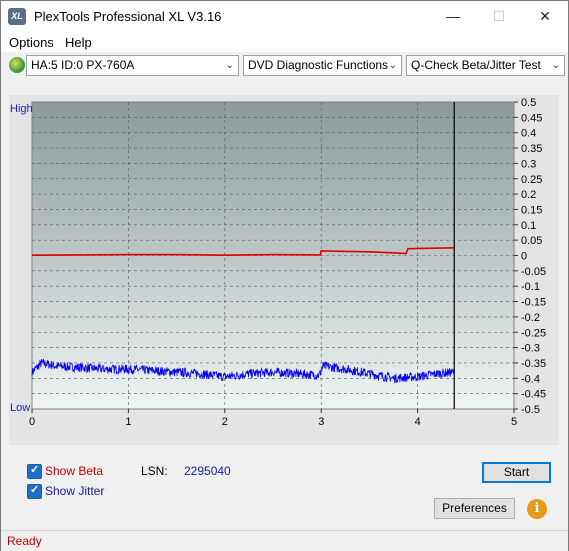 The height and width of the screenshot is (551, 569). I want to click on x-tick-label: 3, so click(321, 422).